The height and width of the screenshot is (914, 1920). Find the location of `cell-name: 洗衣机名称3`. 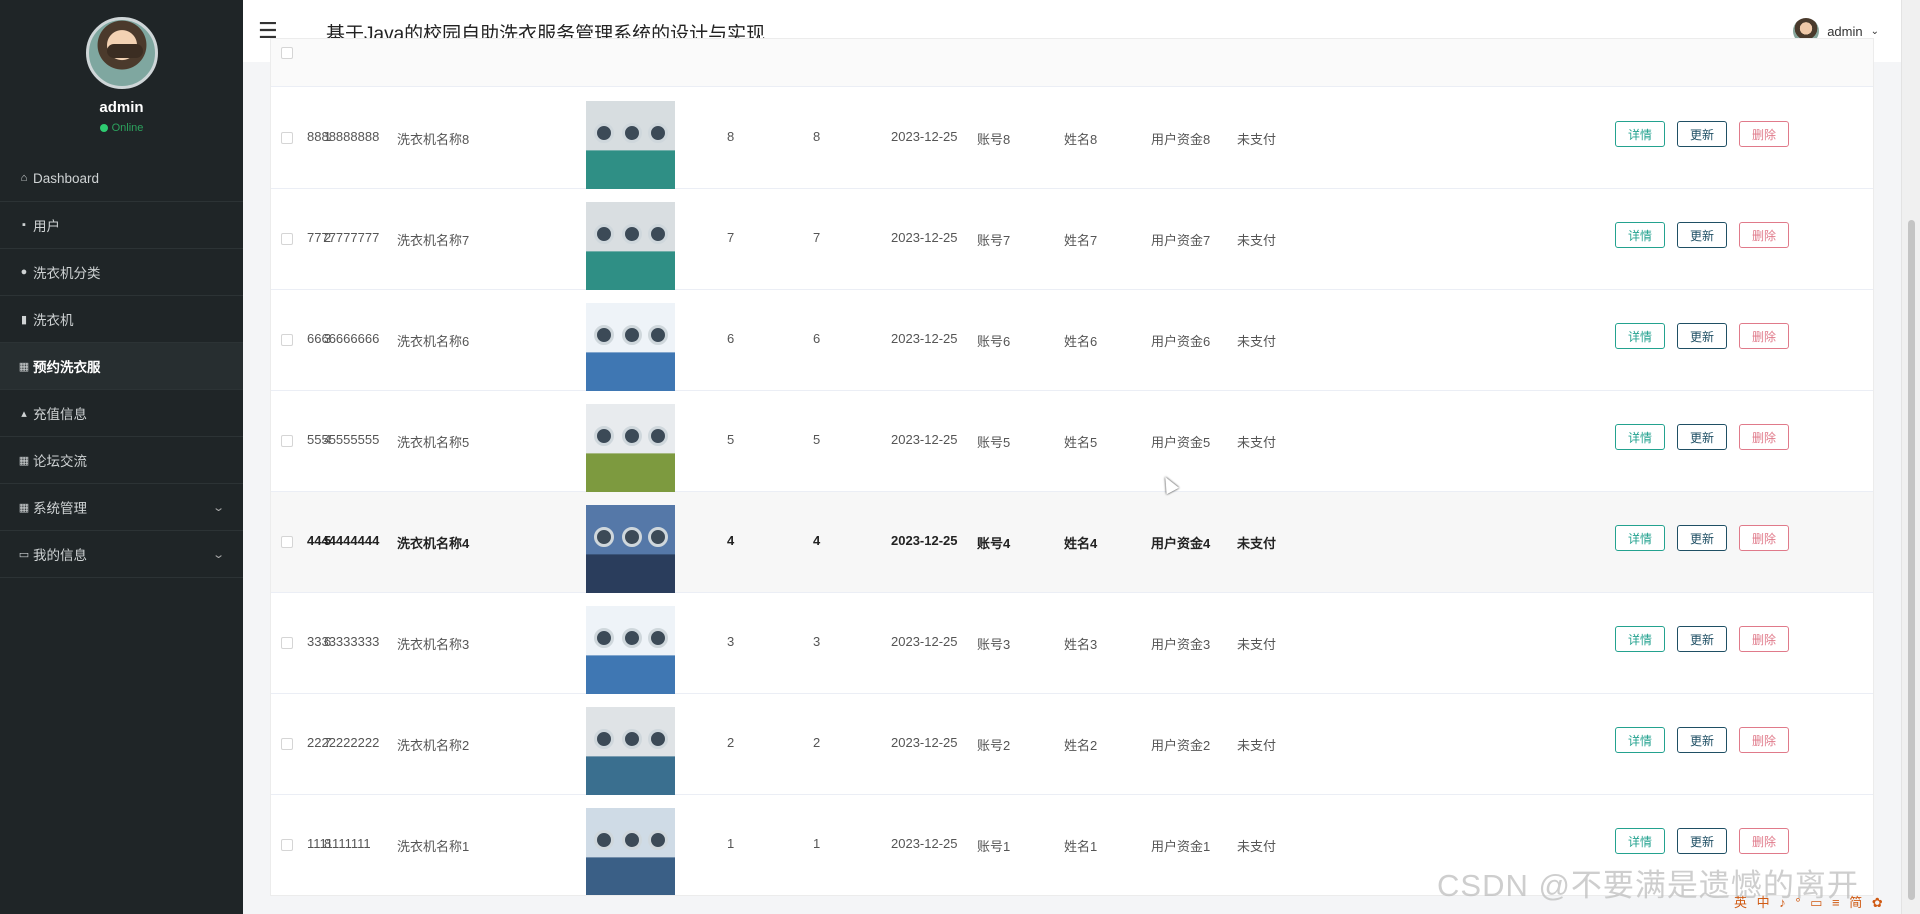

cell-name: 洗衣机名称3 is located at coordinates (433, 644).